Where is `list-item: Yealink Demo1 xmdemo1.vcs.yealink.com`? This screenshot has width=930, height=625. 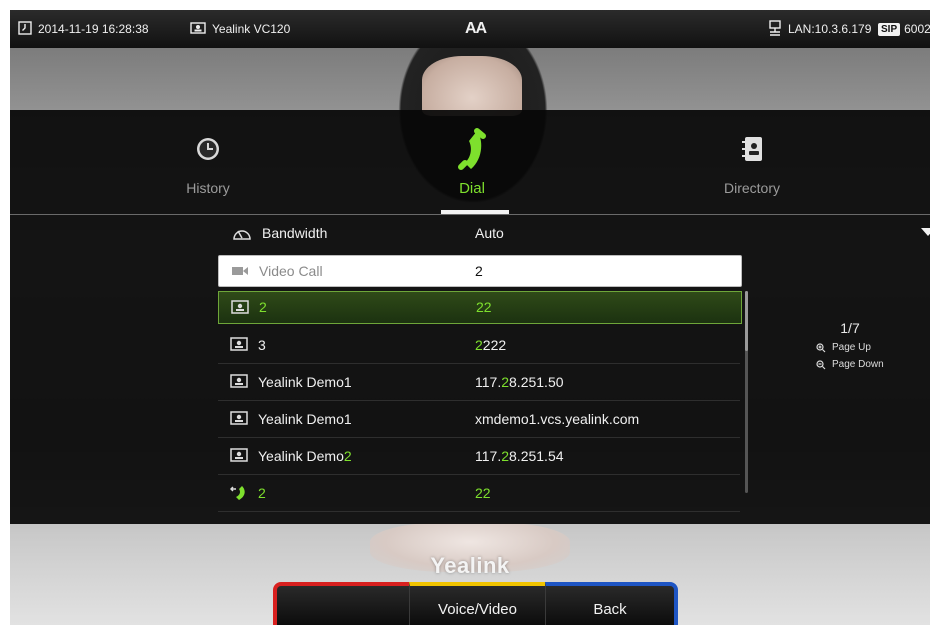
list-item: Yealink Demo1 xmdemo1.vcs.yealink.com is located at coordinates (479, 419).